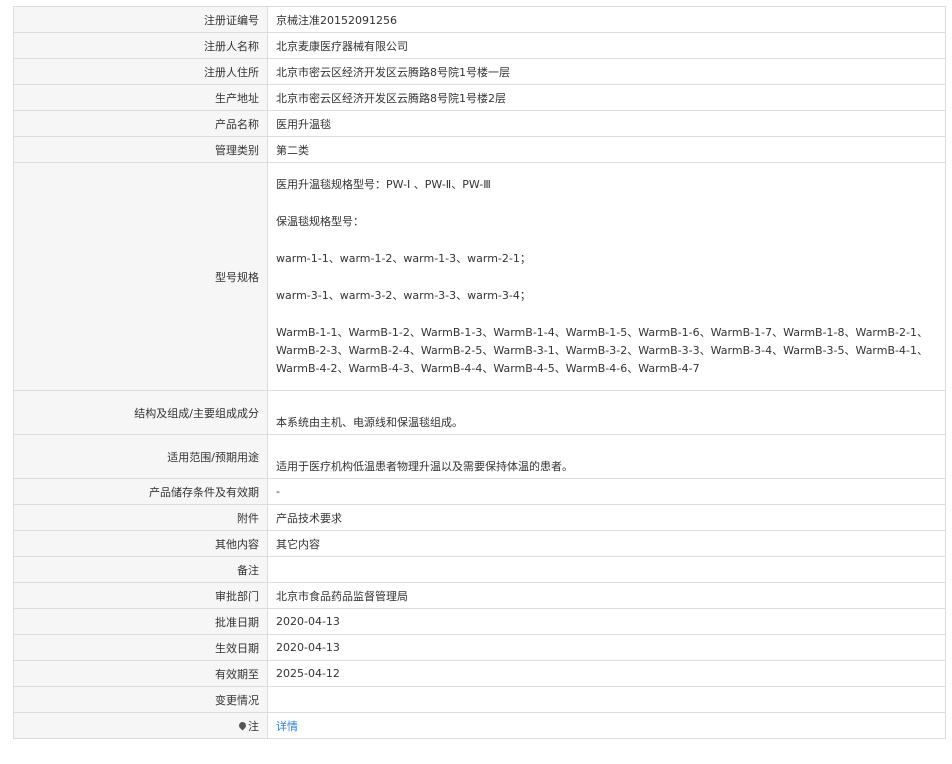 Image resolution: width=952 pixels, height=764 pixels. What do you see at coordinates (383, 184) in the screenshot?
I see `spec-line: 医用升温毯规格型号：PW-Ⅰ 、PW-Ⅱ、PW-Ⅲ` at bounding box center [383, 184].